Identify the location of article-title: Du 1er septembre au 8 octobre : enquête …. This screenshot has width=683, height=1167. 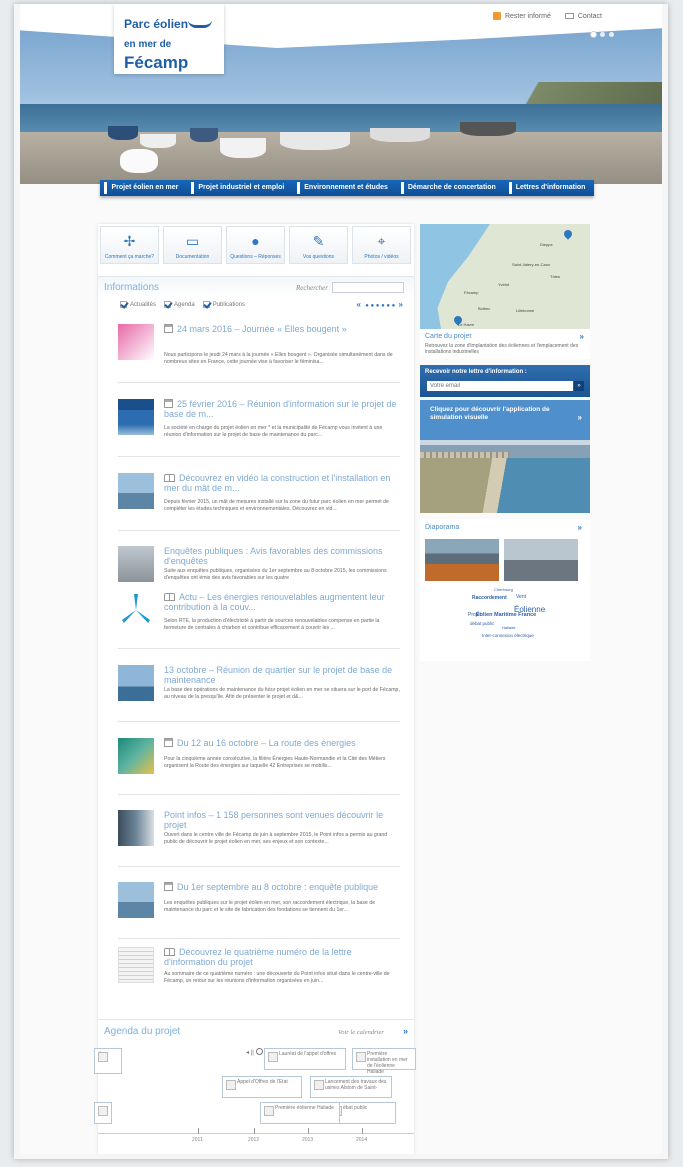
(282, 887).